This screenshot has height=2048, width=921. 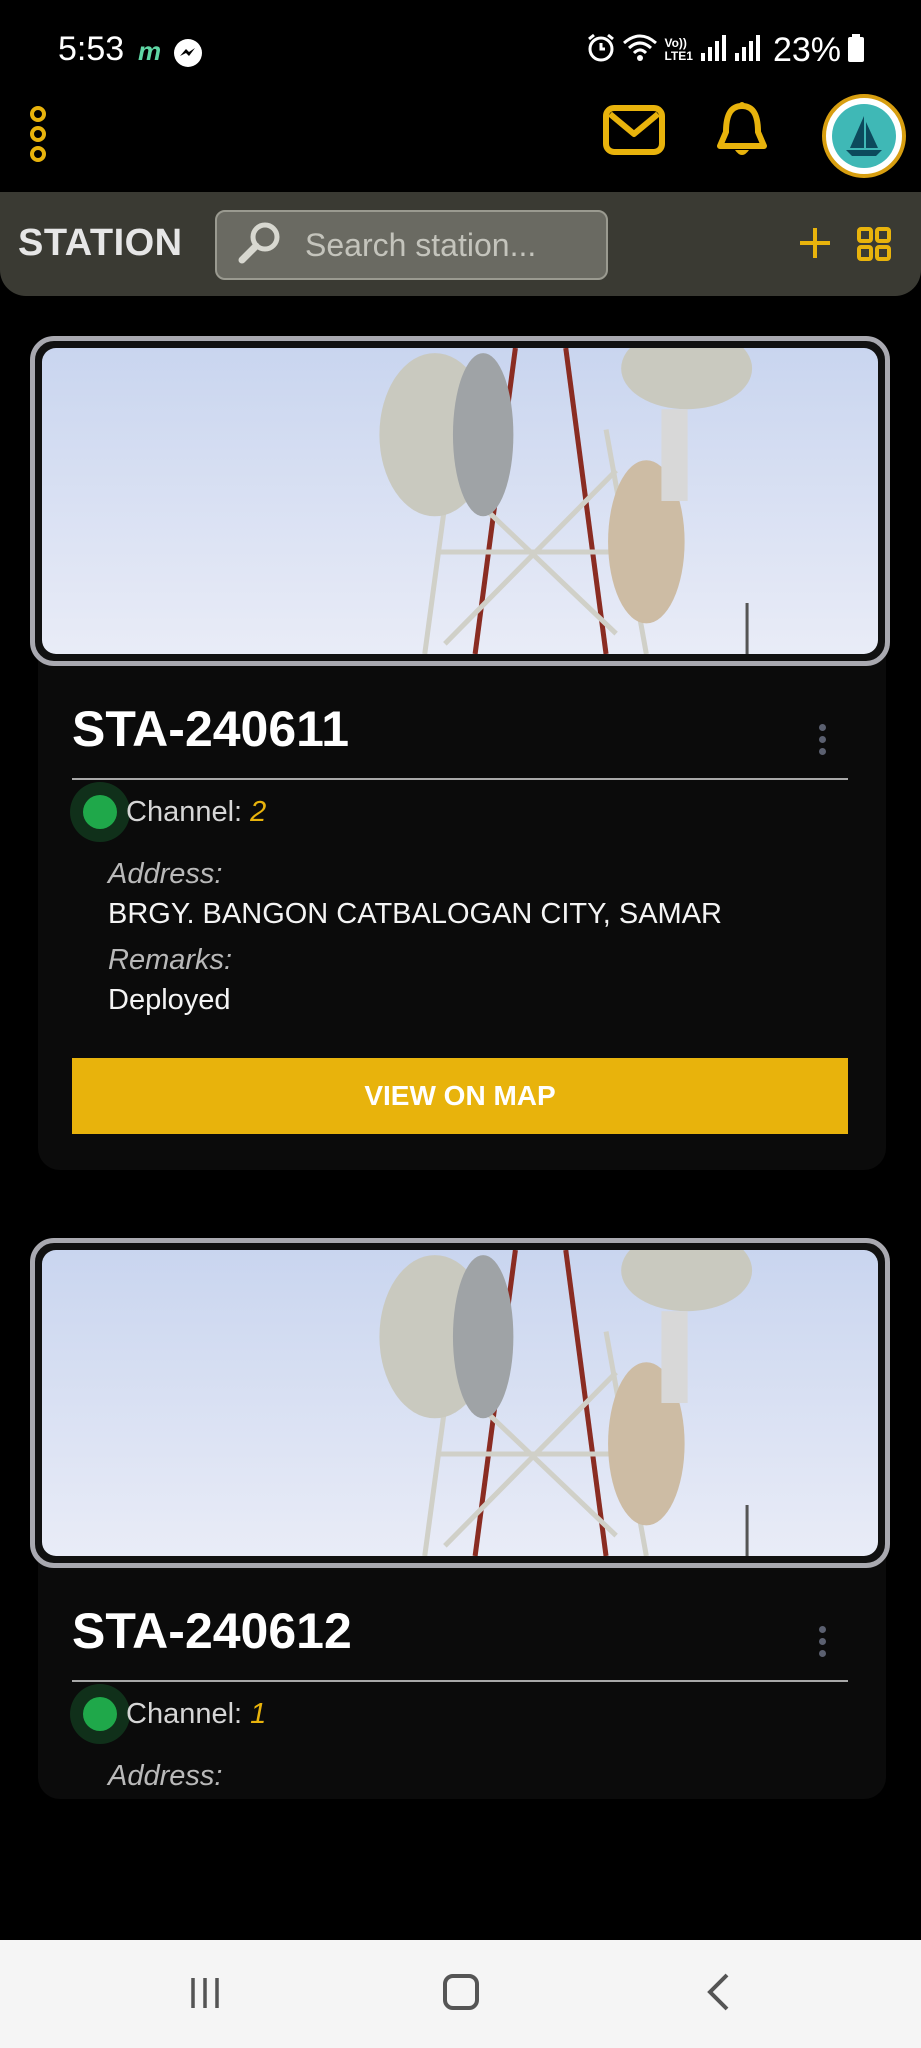 I want to click on system-nav-bar, so click(x=460, y=1994).